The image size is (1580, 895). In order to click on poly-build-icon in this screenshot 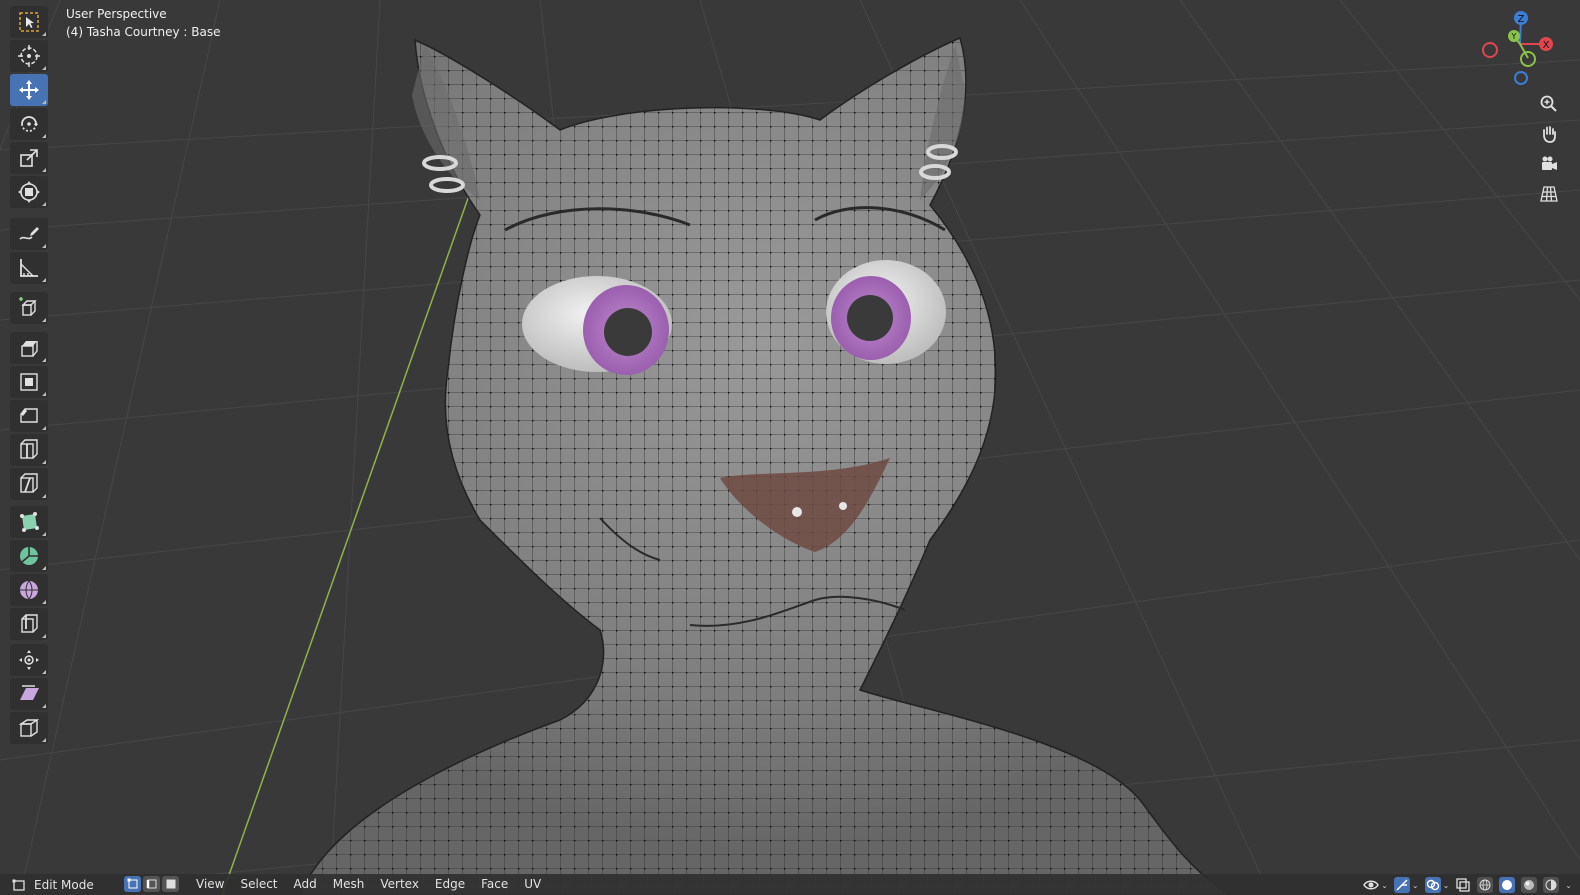, I will do `click(29, 522)`.